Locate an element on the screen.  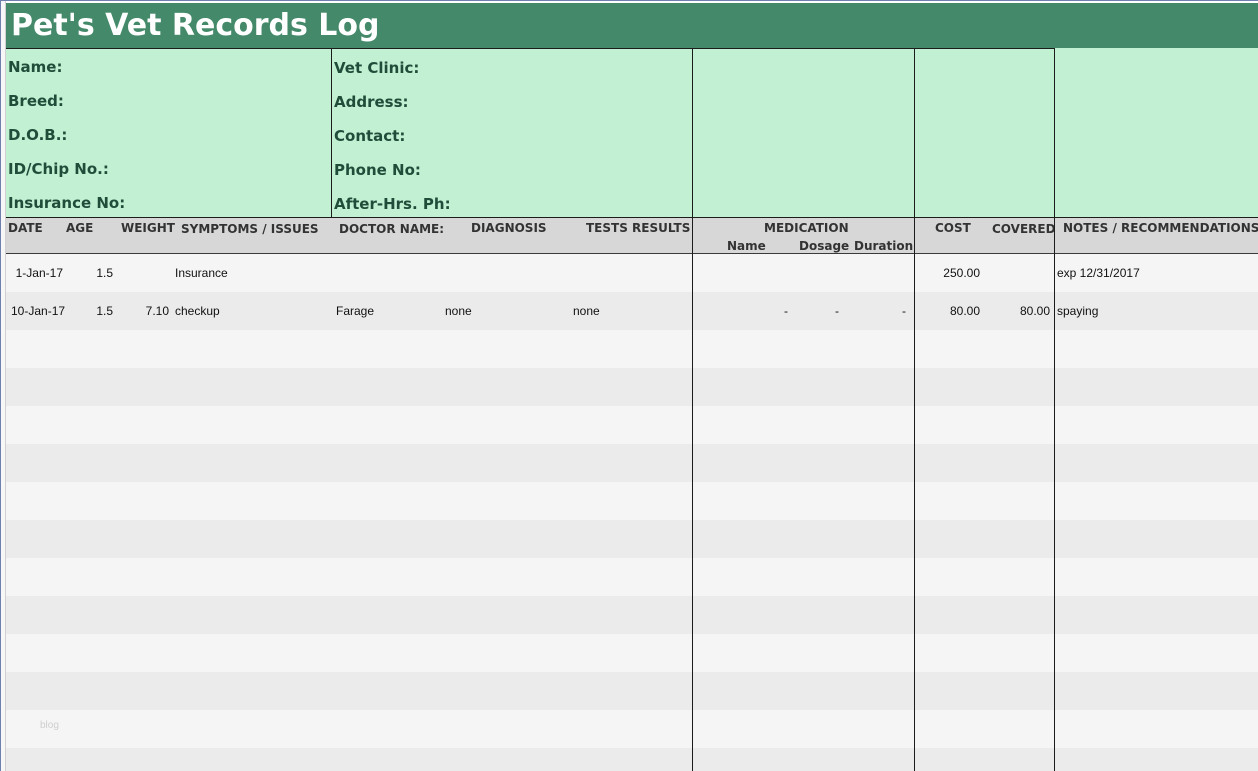
breed-label: Breed: is located at coordinates (36, 101).